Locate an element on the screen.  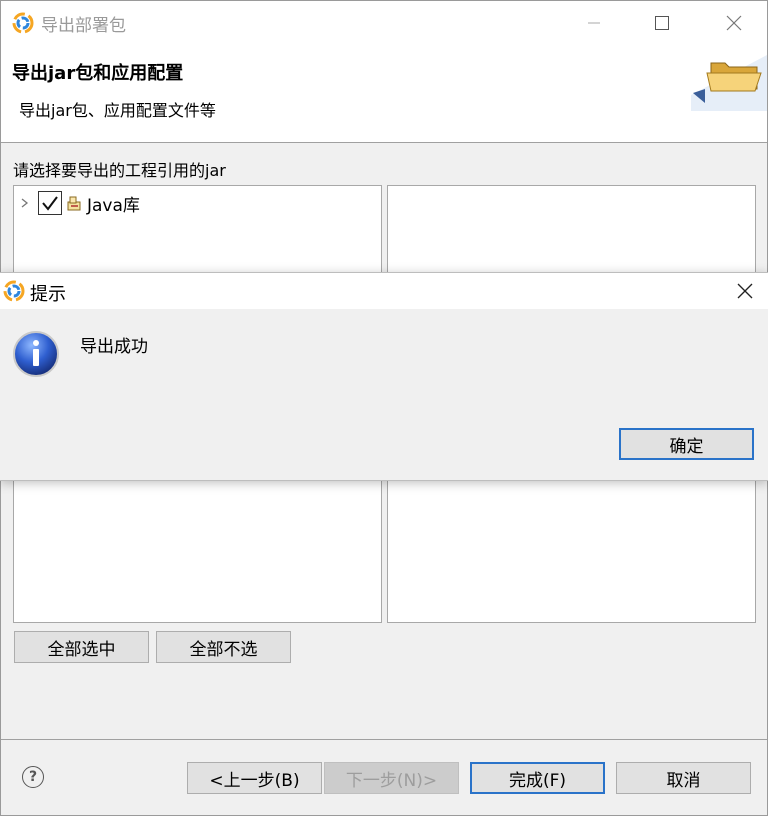
deselect-all-button: 全部不选 is located at coordinates (223, 647).